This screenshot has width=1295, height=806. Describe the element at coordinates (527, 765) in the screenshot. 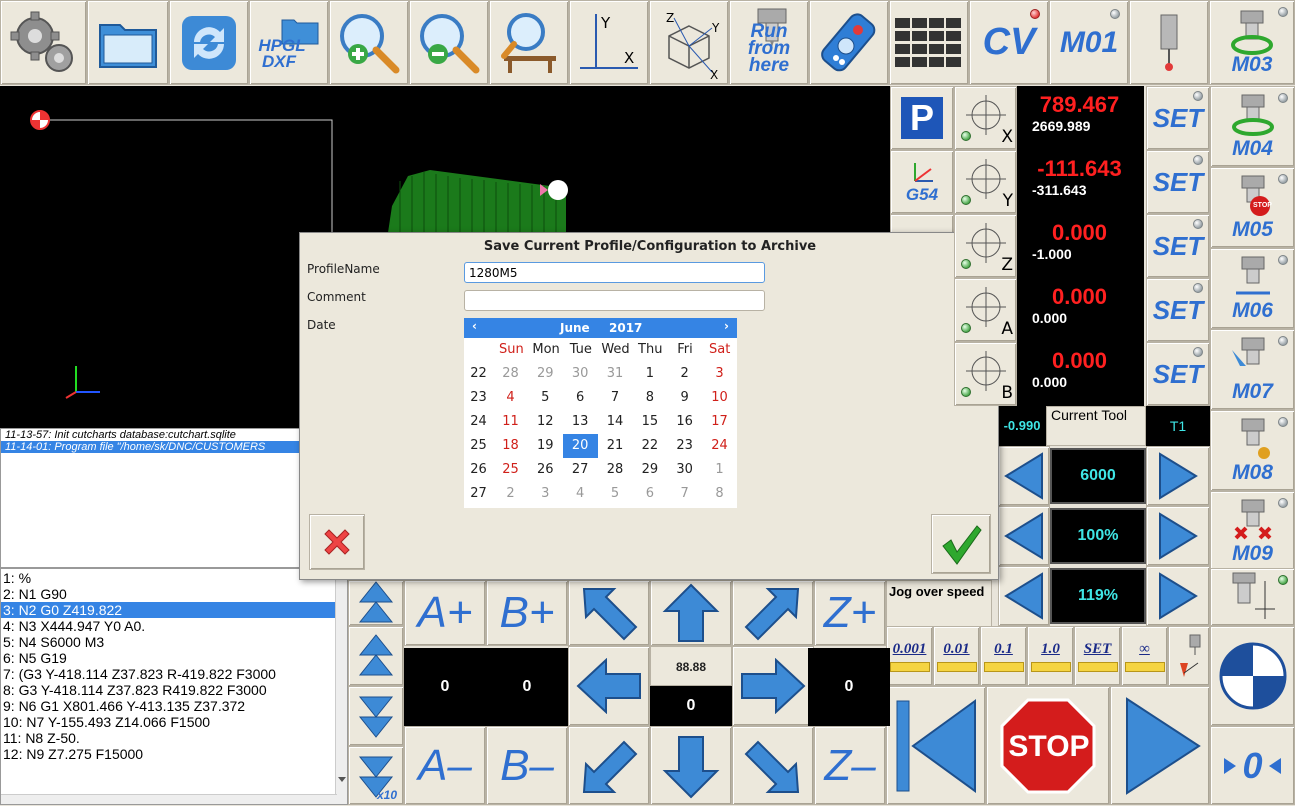

I see `jog-b-minus-button: B–` at that location.